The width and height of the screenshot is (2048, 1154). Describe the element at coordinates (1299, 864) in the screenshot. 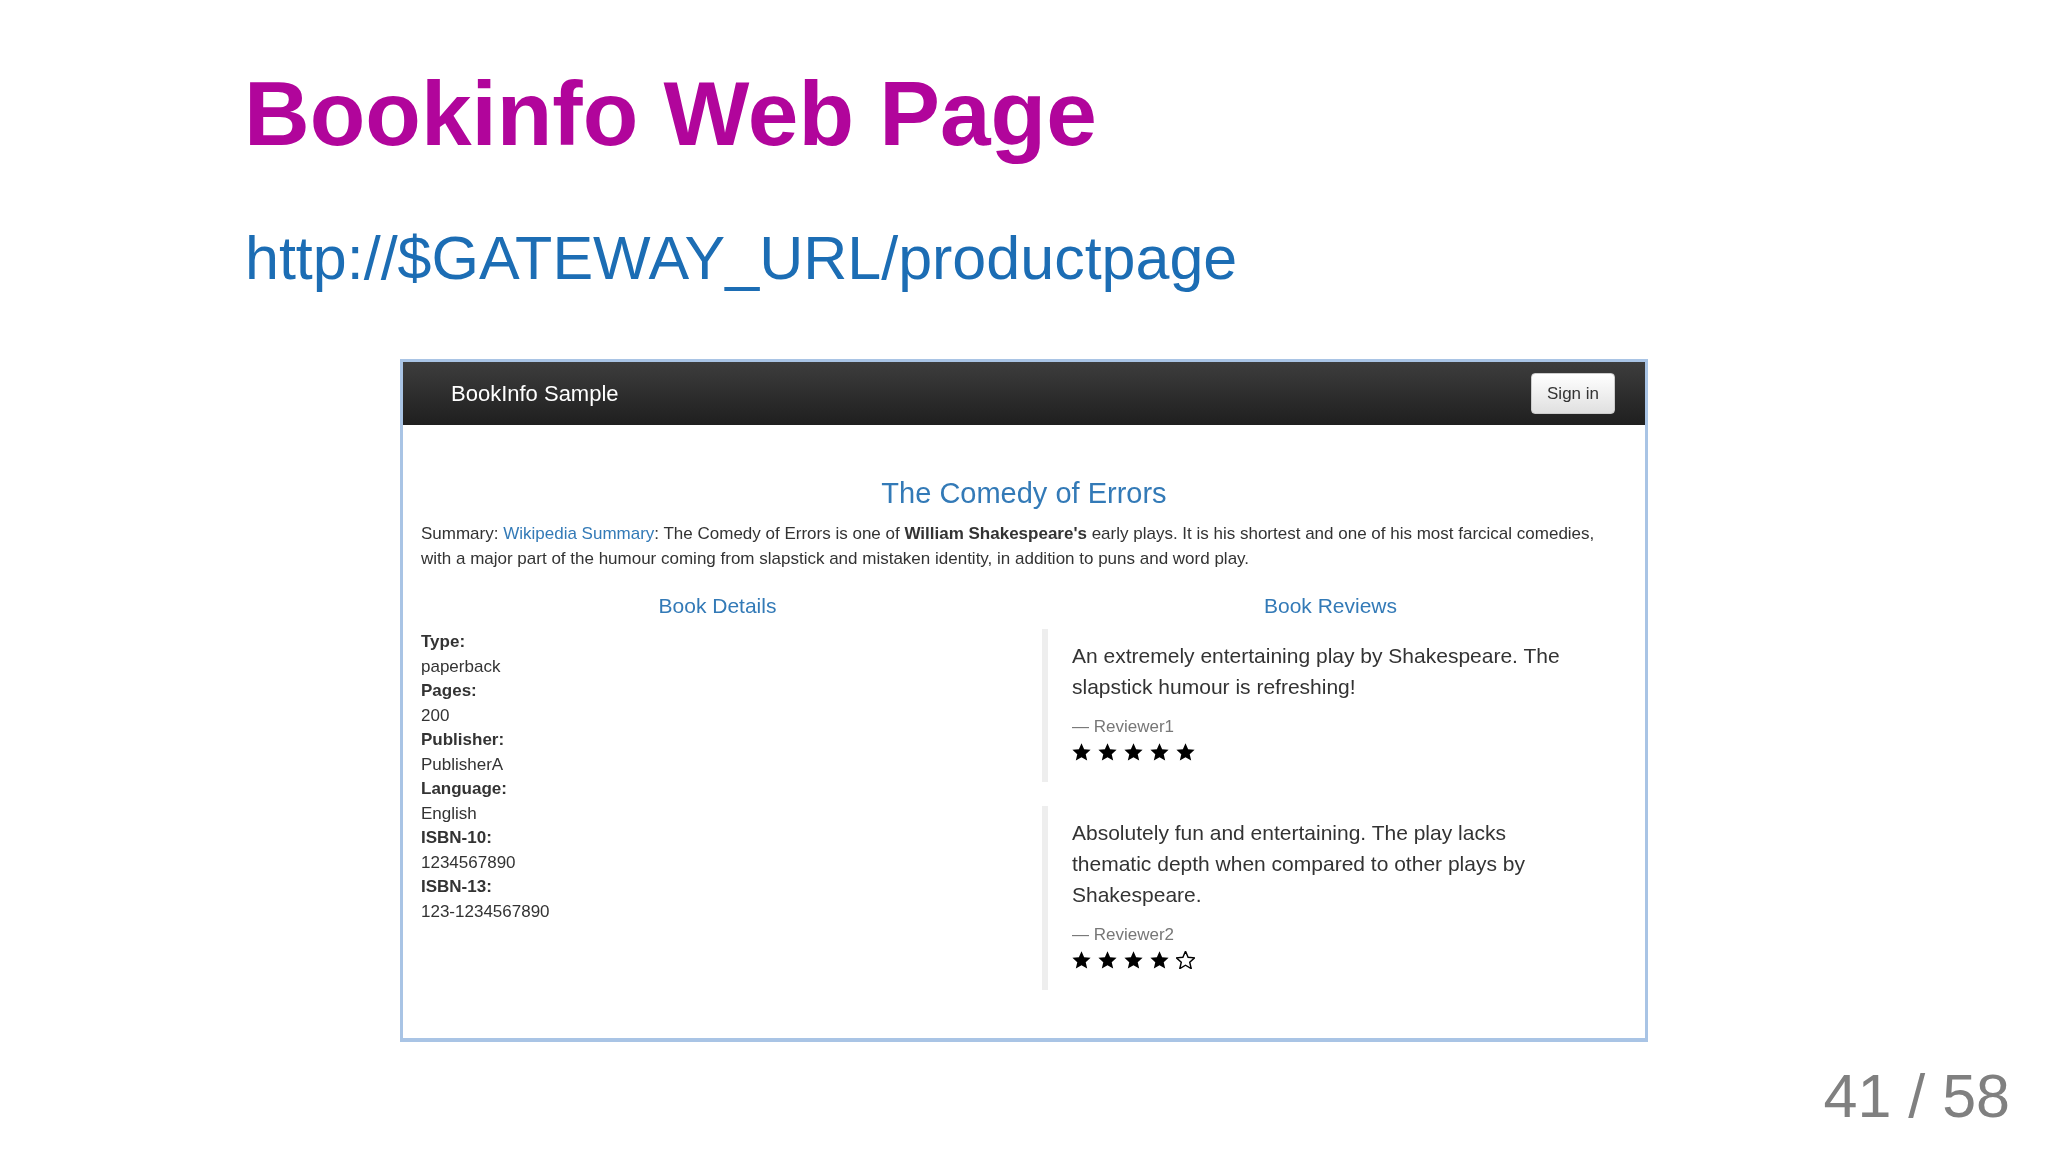

I see `review-text: Absolutely fun and entertaining. The play lacks thematic depth when compared to other plays by Shakespeare.` at that location.